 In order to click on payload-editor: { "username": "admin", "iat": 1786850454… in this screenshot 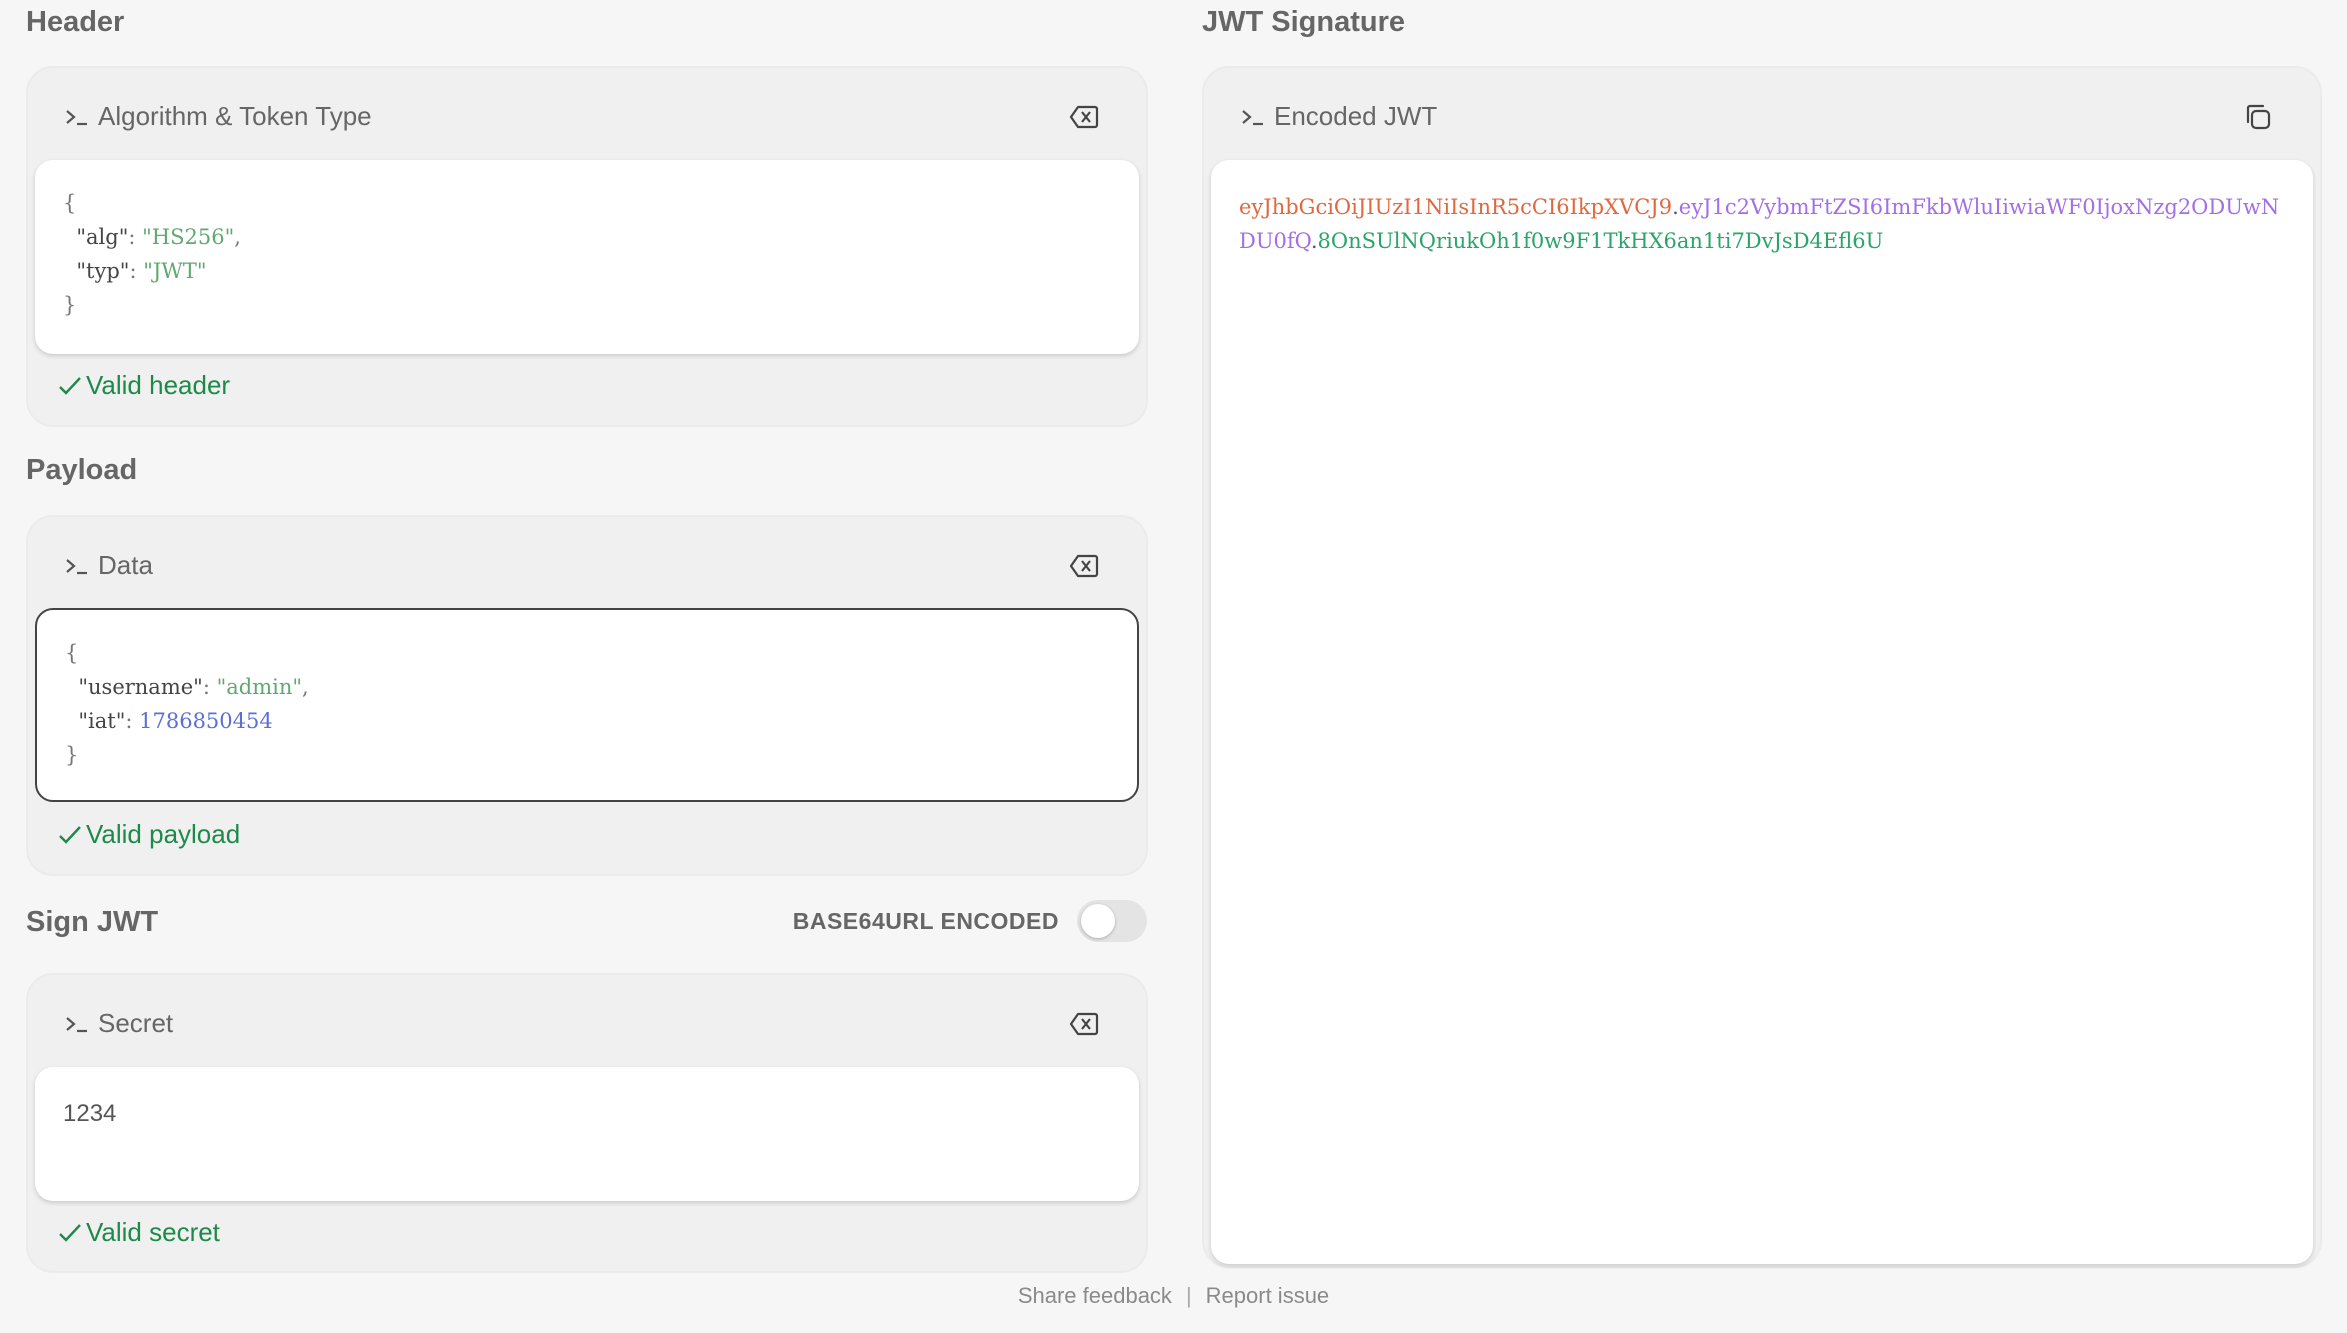, I will do `click(587, 705)`.